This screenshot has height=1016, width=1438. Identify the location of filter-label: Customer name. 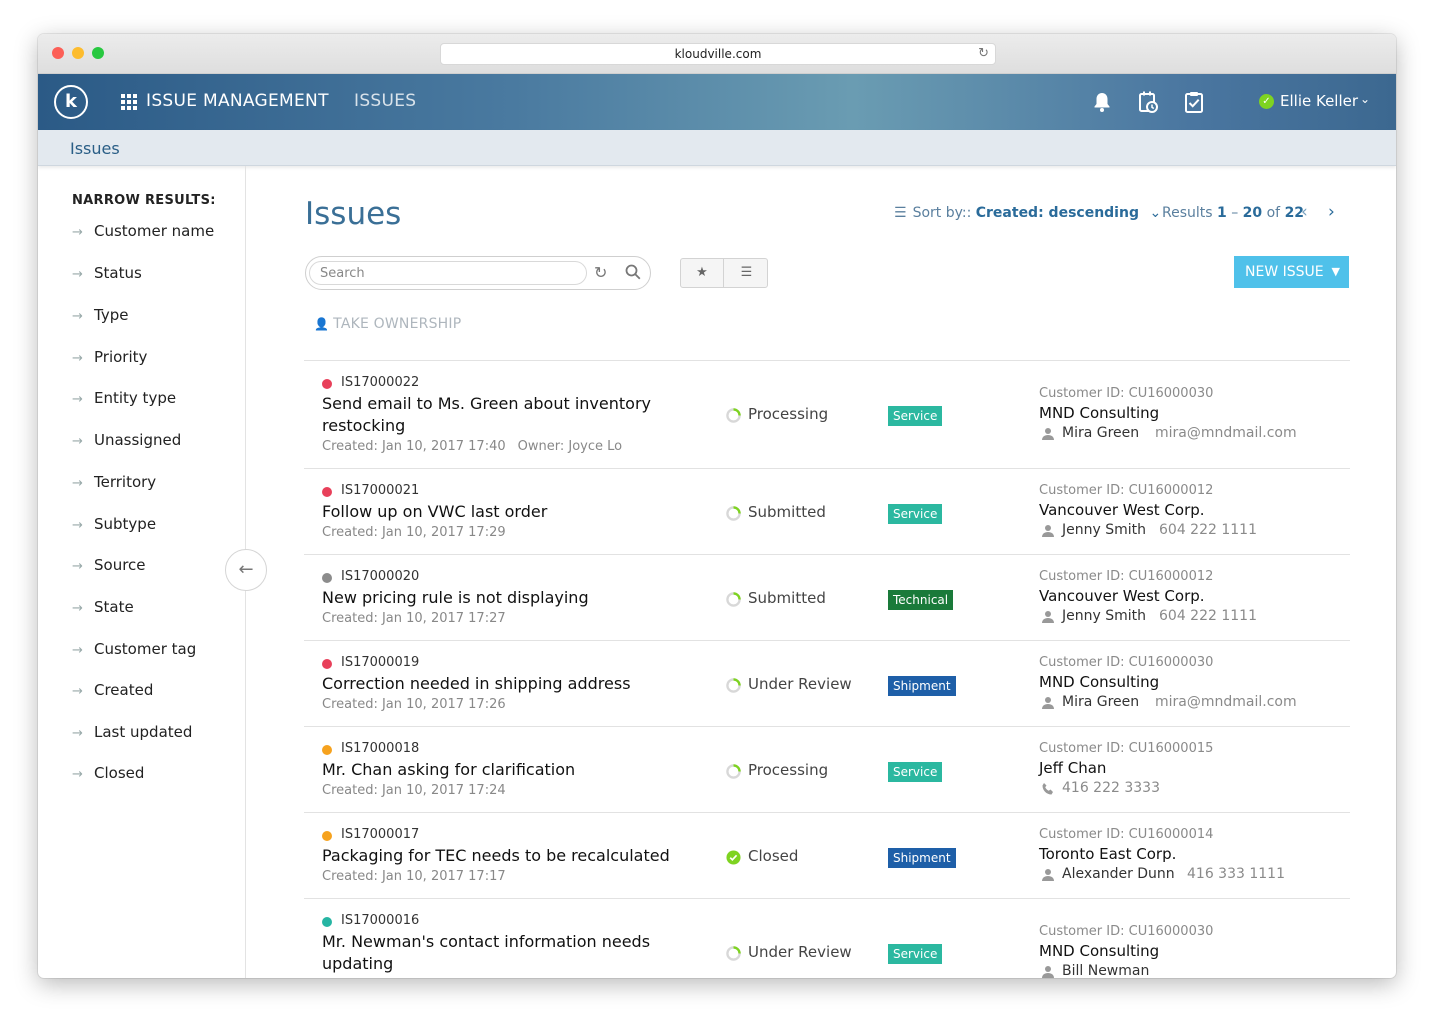
(154, 231).